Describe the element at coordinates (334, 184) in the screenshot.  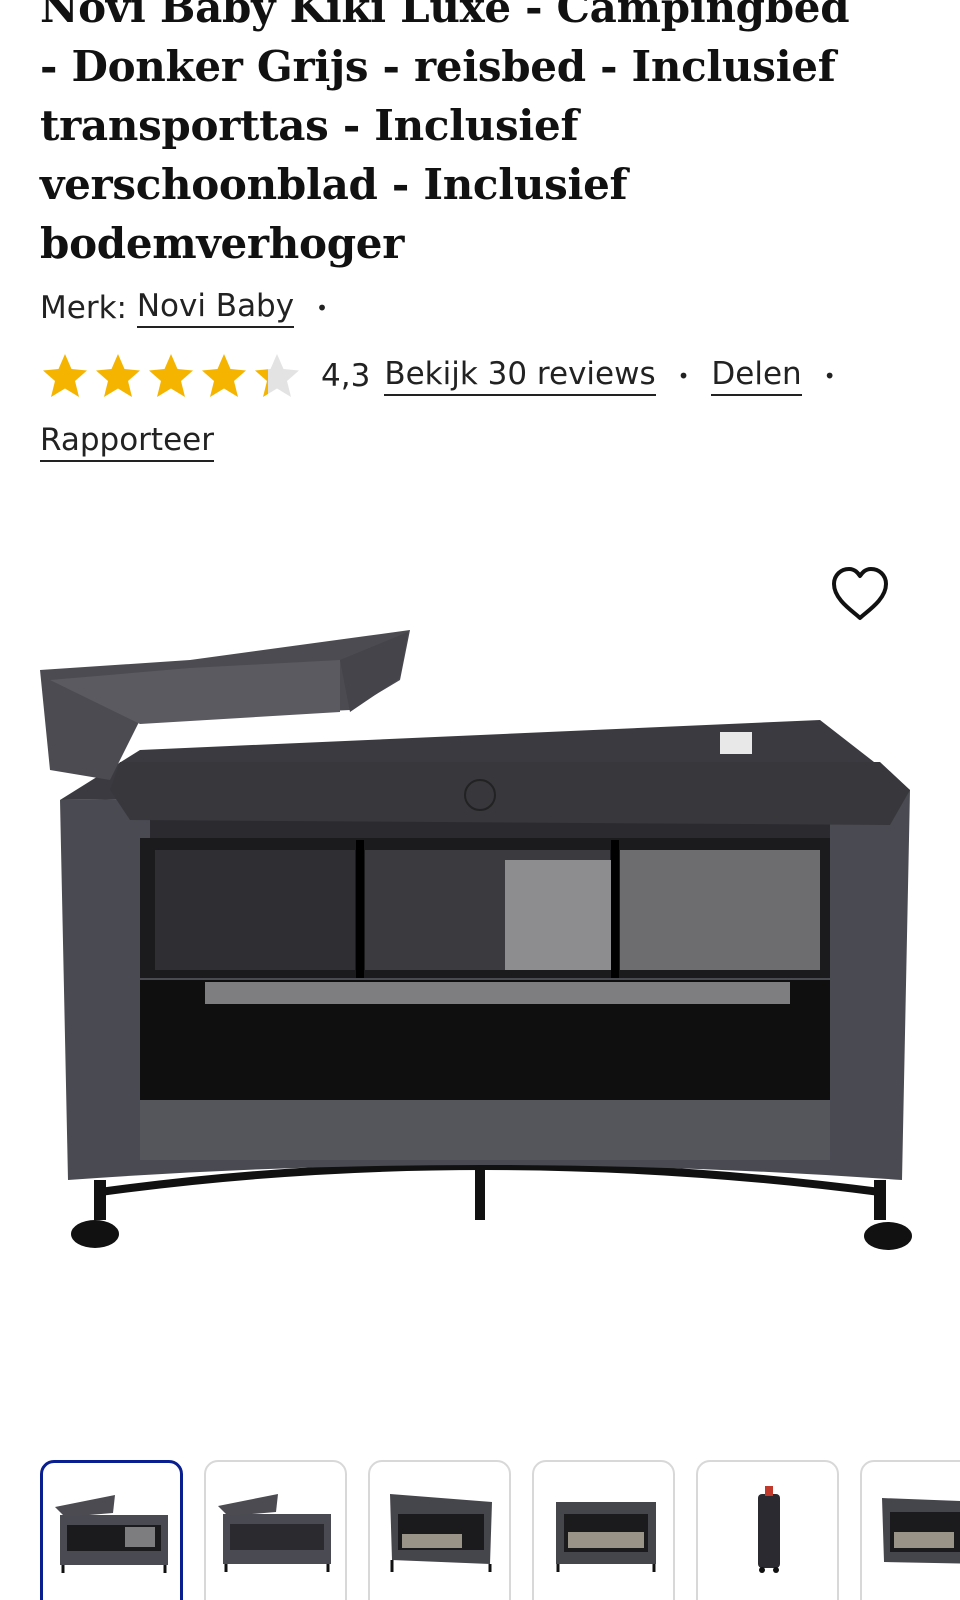
I see `product-title-line: verschoonblad - Inclusief` at that location.